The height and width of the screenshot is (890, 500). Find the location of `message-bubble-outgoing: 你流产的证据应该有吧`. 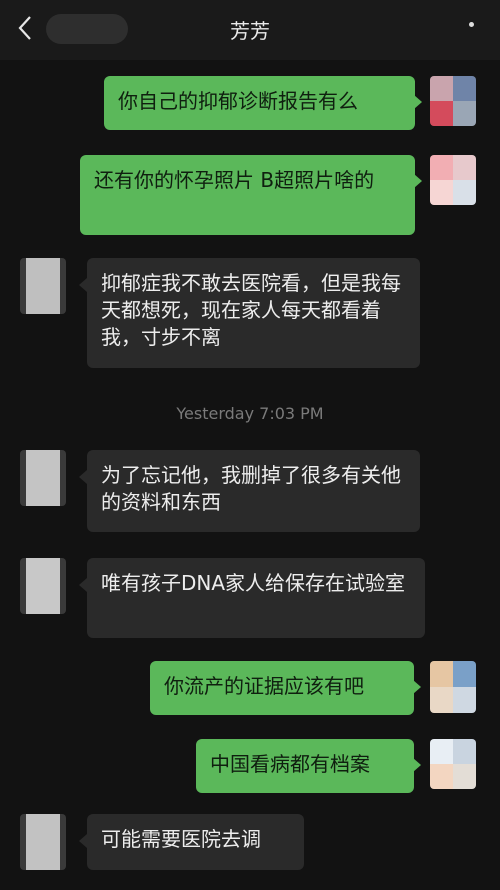

message-bubble-outgoing: 你流产的证据应该有吧 is located at coordinates (282, 688).